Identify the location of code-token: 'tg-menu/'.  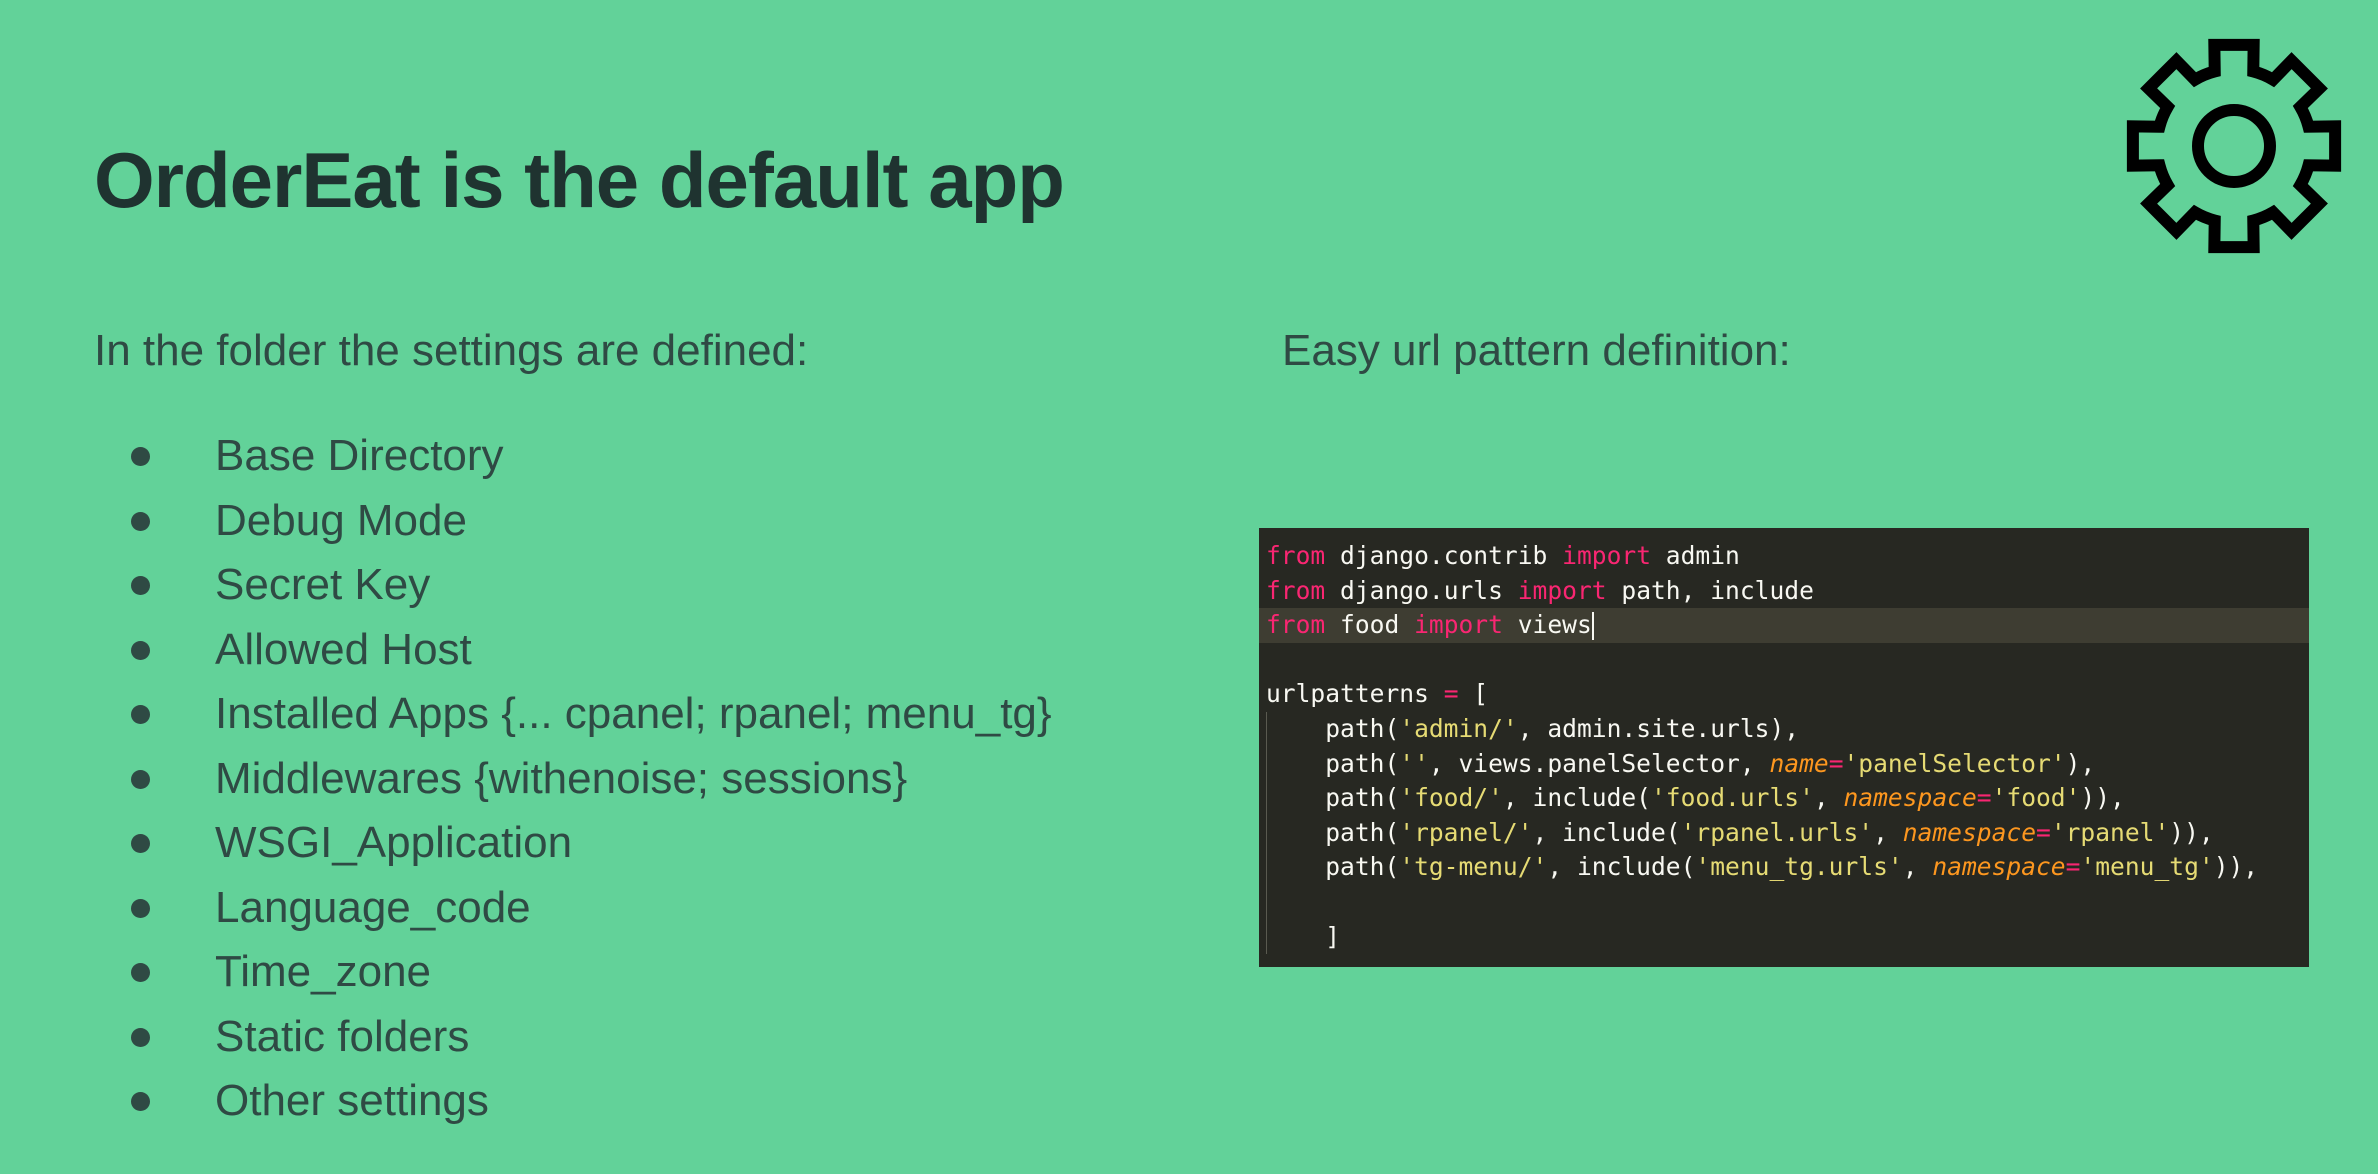
(1473, 867).